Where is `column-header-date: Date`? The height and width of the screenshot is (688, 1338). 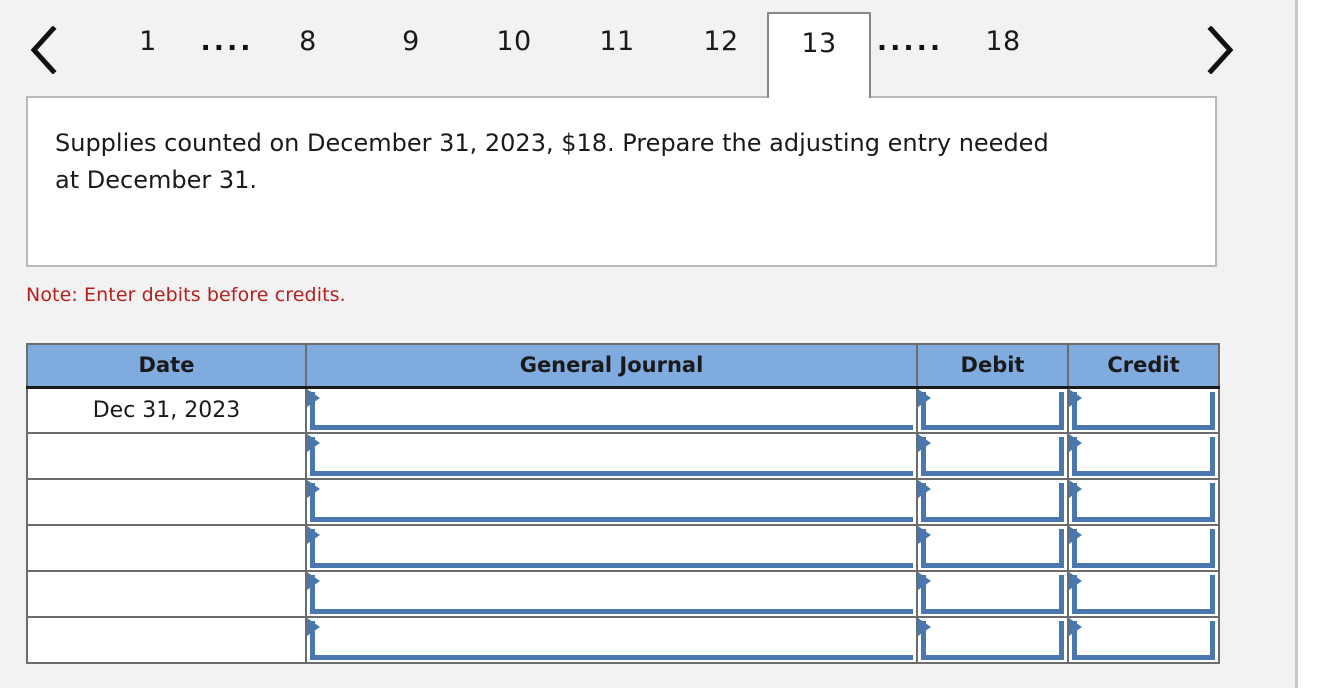 column-header-date: Date is located at coordinates (166, 366).